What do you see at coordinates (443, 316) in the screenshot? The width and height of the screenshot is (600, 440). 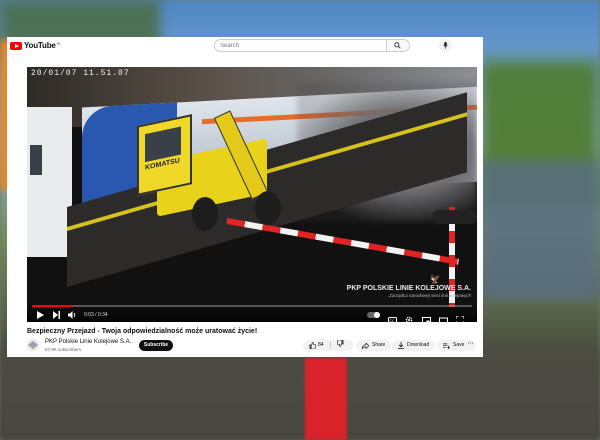 I see `theater-mode-button` at bounding box center [443, 316].